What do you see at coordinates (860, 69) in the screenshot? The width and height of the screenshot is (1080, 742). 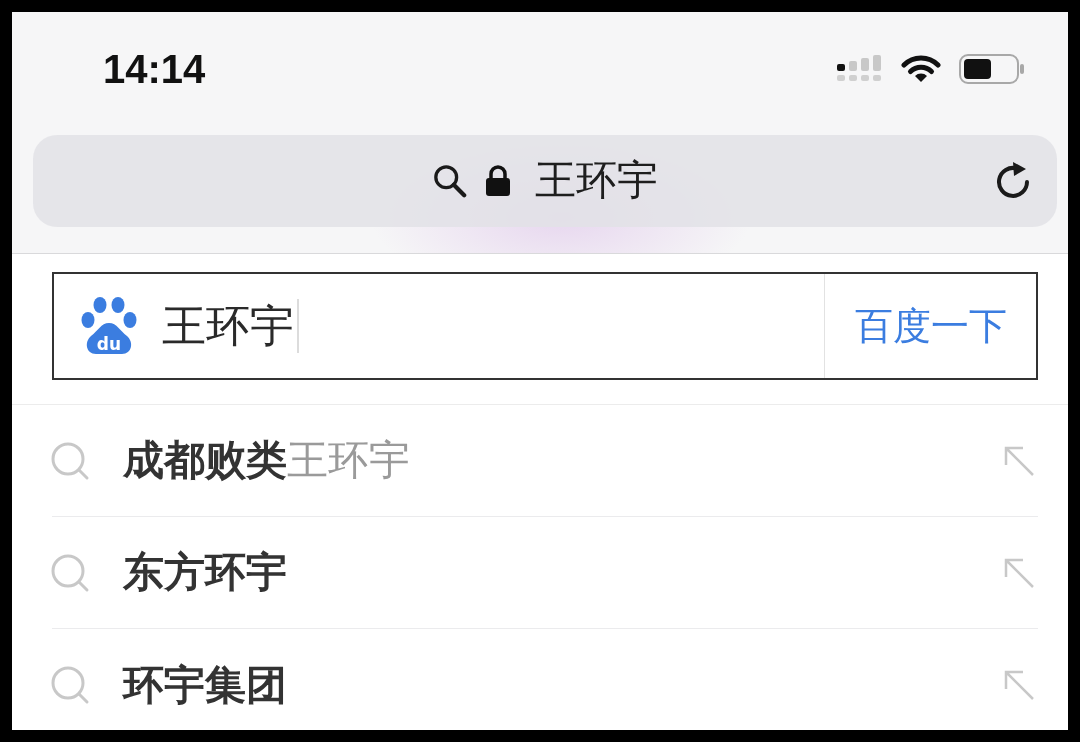 I see `signal-icon` at bounding box center [860, 69].